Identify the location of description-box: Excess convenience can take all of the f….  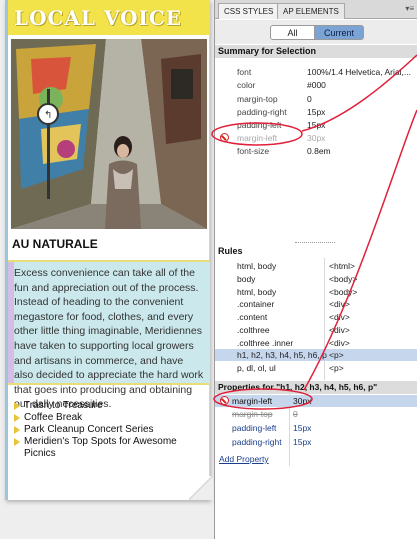
(109, 335).